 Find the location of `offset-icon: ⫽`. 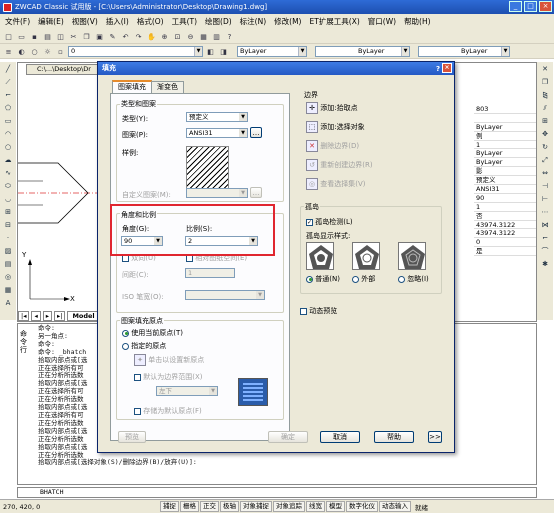

offset-icon: ⫽ is located at coordinates (545, 108).